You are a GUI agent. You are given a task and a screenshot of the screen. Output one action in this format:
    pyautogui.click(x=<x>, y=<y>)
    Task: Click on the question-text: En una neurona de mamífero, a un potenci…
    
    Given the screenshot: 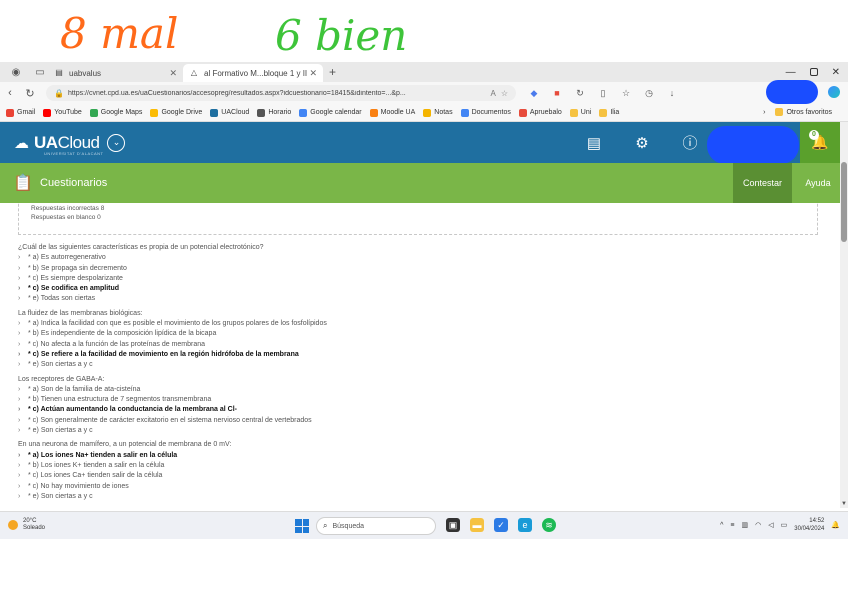 What is the action you would take?
    pyautogui.click(x=125, y=445)
    